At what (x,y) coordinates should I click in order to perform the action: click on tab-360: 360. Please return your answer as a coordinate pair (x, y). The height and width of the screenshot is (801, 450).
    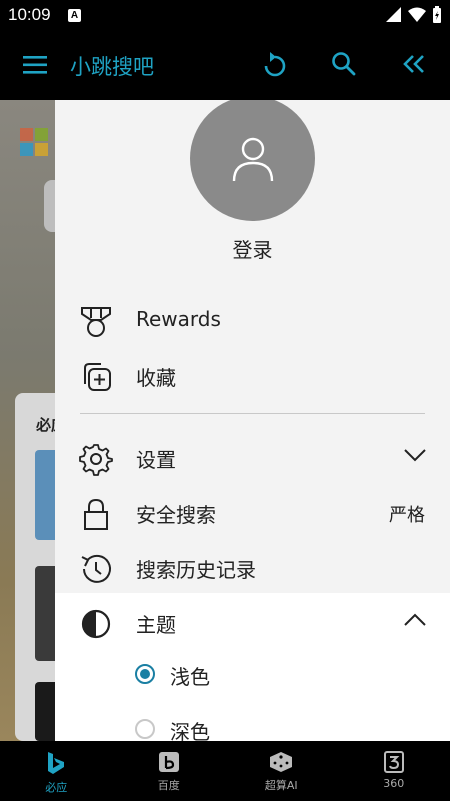
    Looking at the image, I should click on (394, 771).